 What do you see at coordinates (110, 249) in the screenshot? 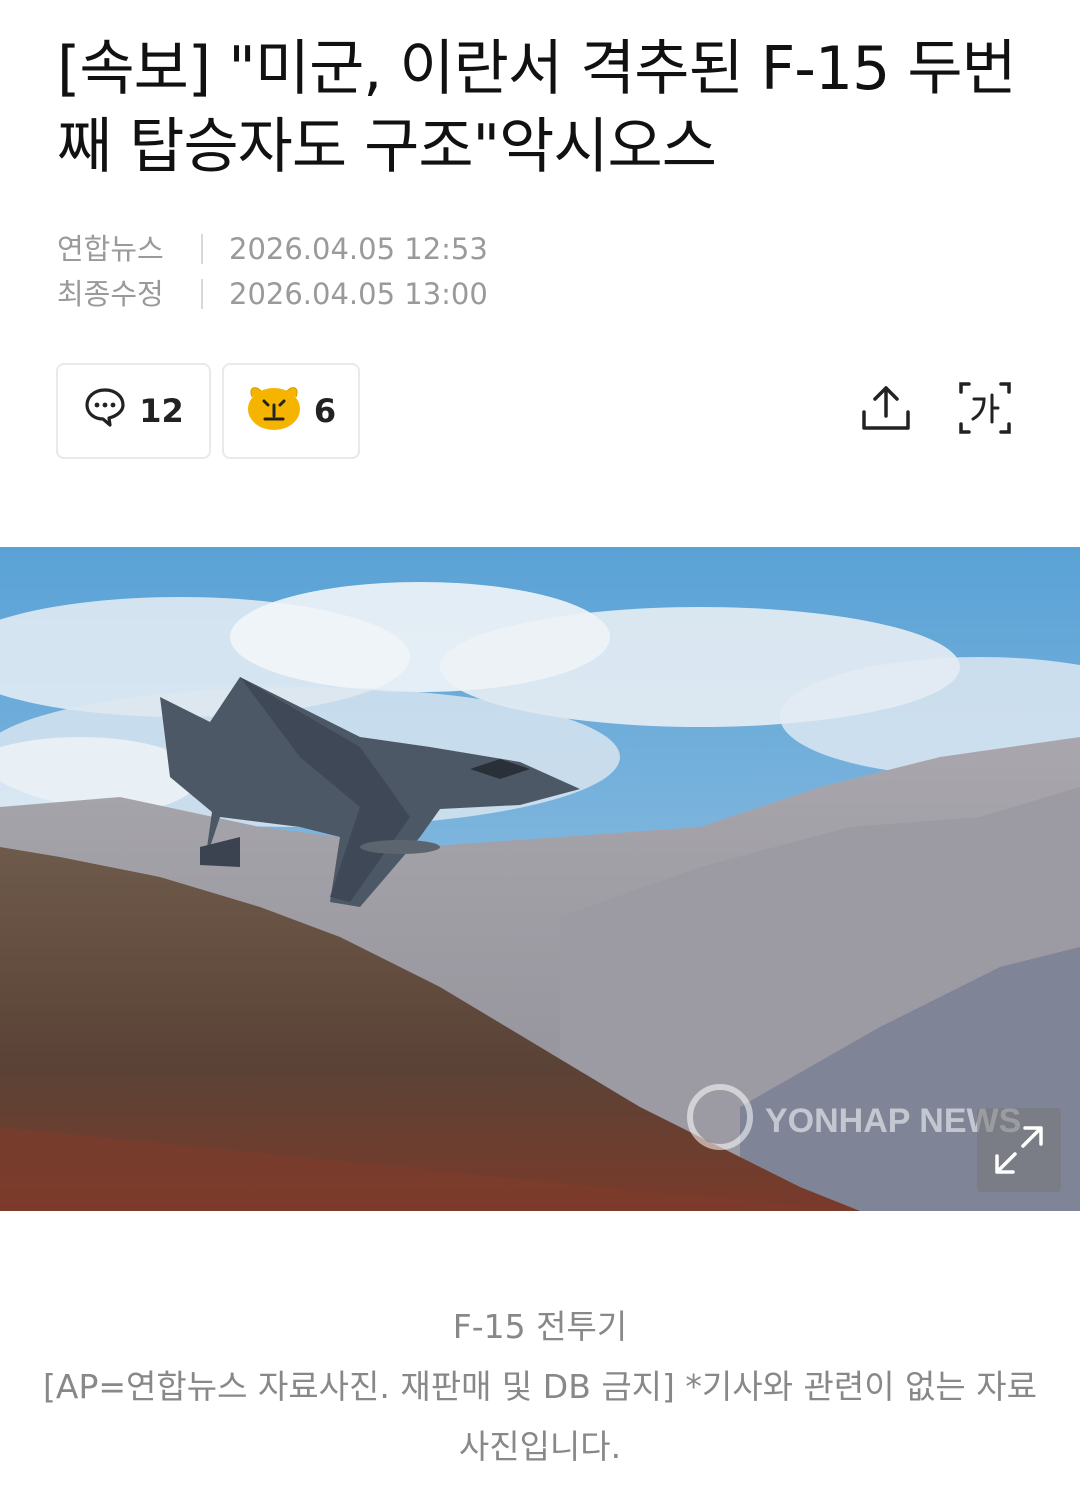
I see `source-label: 연합뉴스` at bounding box center [110, 249].